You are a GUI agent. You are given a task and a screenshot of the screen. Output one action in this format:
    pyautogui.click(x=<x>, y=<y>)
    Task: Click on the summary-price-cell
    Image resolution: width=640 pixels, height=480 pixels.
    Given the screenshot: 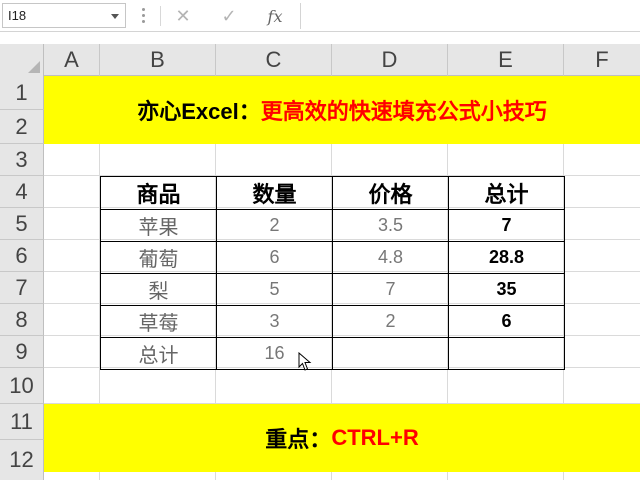 What is the action you would take?
    pyautogui.click(x=390, y=353)
    